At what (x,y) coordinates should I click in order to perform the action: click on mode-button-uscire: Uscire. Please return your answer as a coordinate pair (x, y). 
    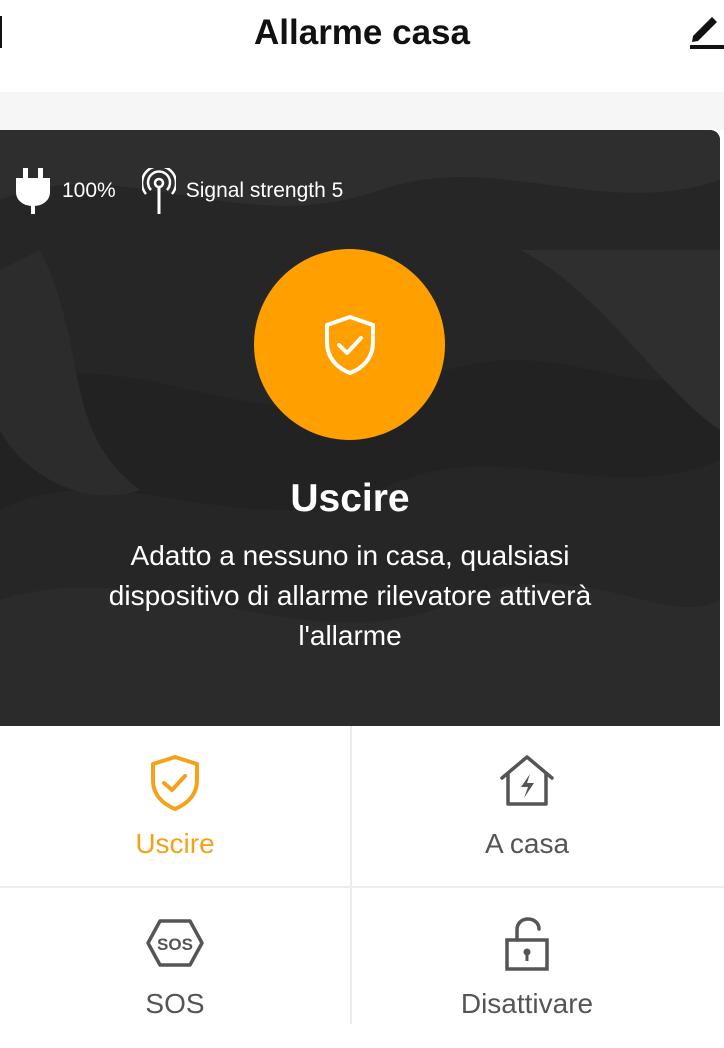
    Looking at the image, I should click on (175, 806).